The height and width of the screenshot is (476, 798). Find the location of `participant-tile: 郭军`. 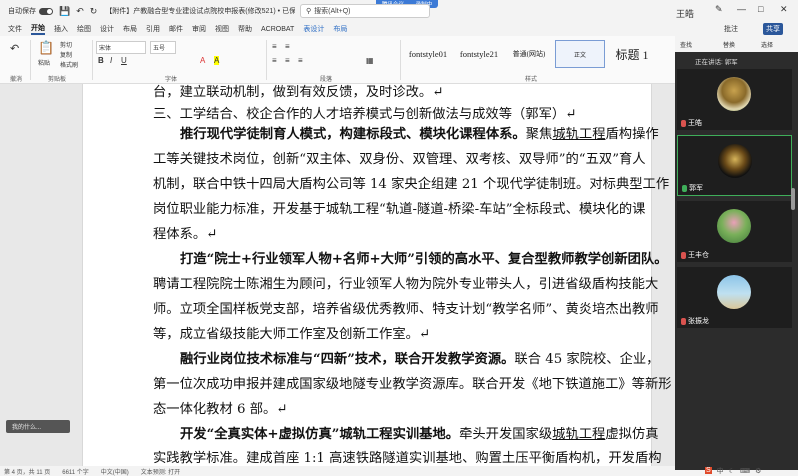

participant-tile: 郭军 is located at coordinates (734, 165).